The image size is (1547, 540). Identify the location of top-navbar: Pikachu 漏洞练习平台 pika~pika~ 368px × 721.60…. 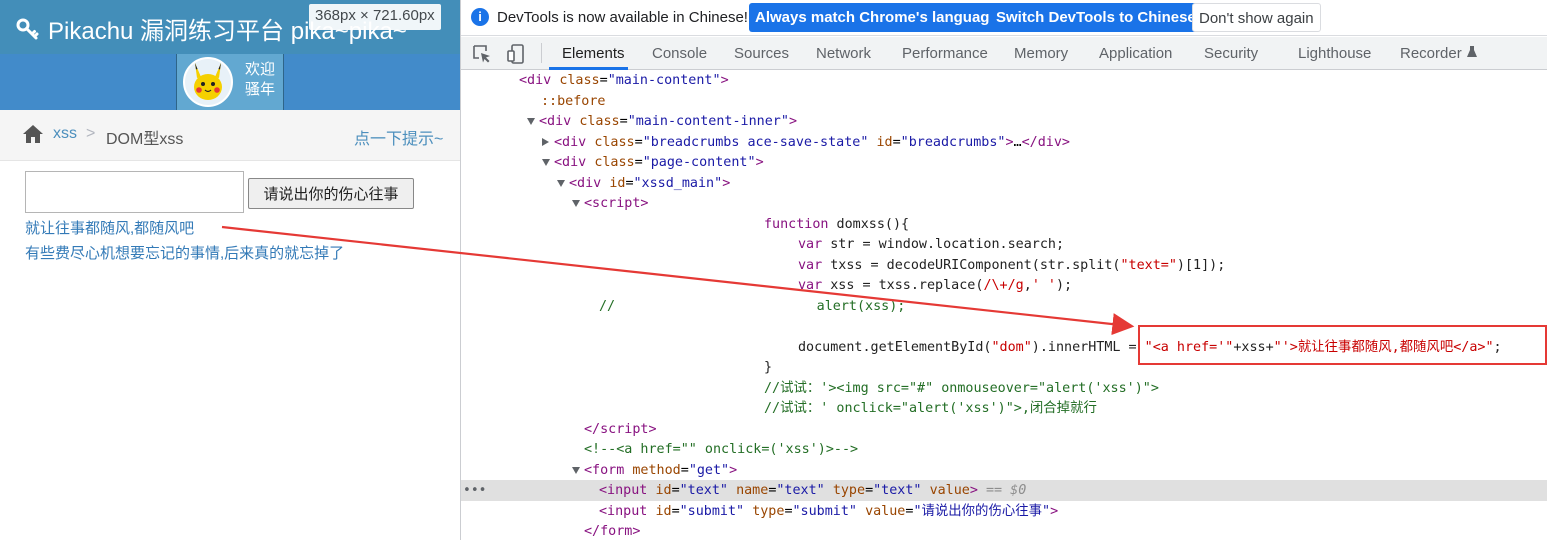
(230, 27).